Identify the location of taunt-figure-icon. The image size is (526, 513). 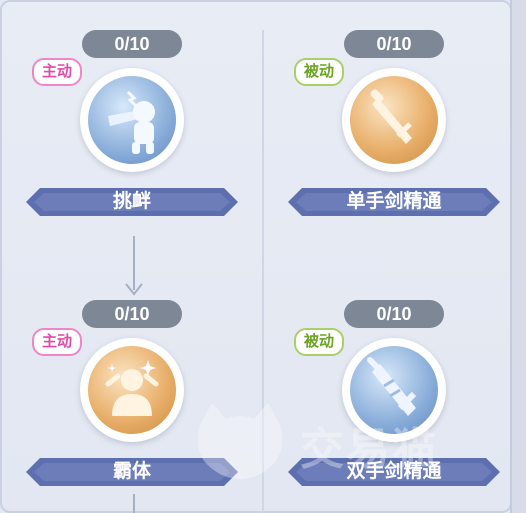
(132, 120).